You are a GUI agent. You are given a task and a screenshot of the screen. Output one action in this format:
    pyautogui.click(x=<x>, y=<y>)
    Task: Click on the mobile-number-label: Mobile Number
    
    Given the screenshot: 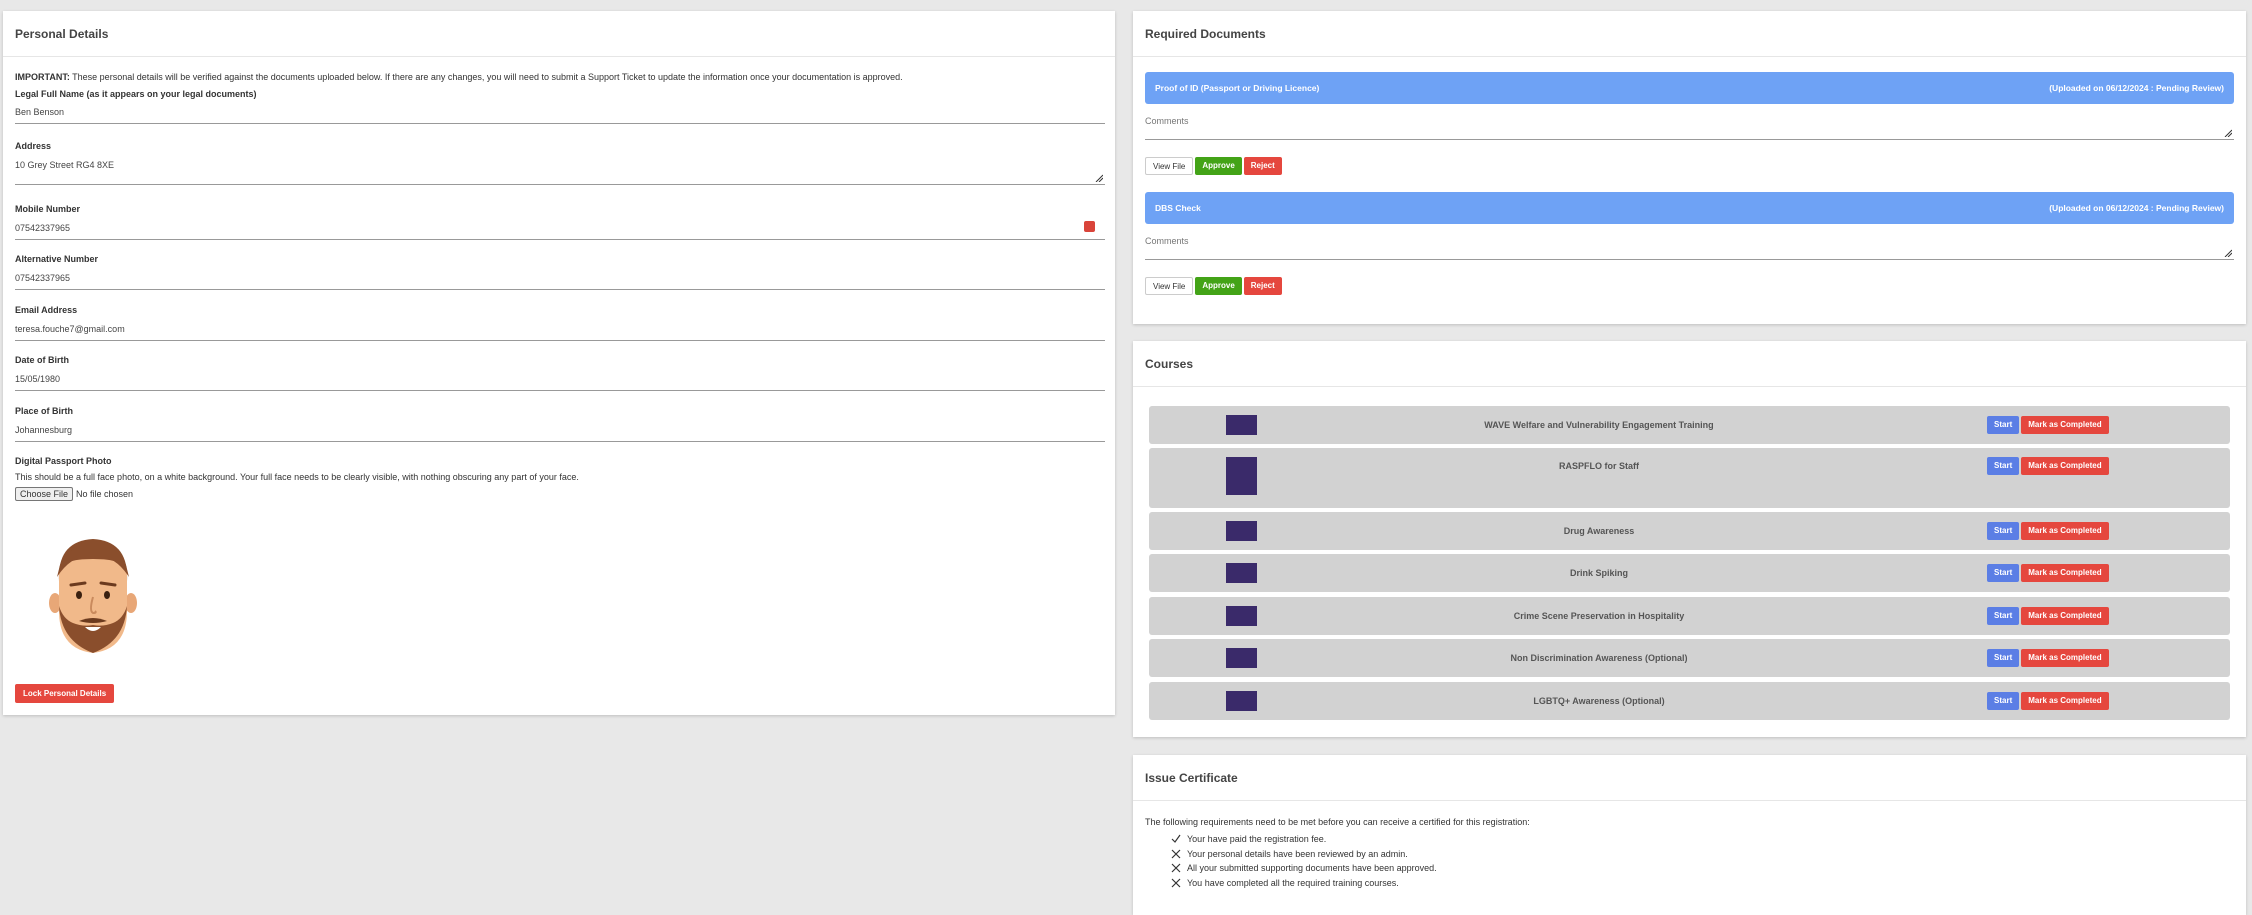 What is the action you would take?
    pyautogui.click(x=48, y=209)
    